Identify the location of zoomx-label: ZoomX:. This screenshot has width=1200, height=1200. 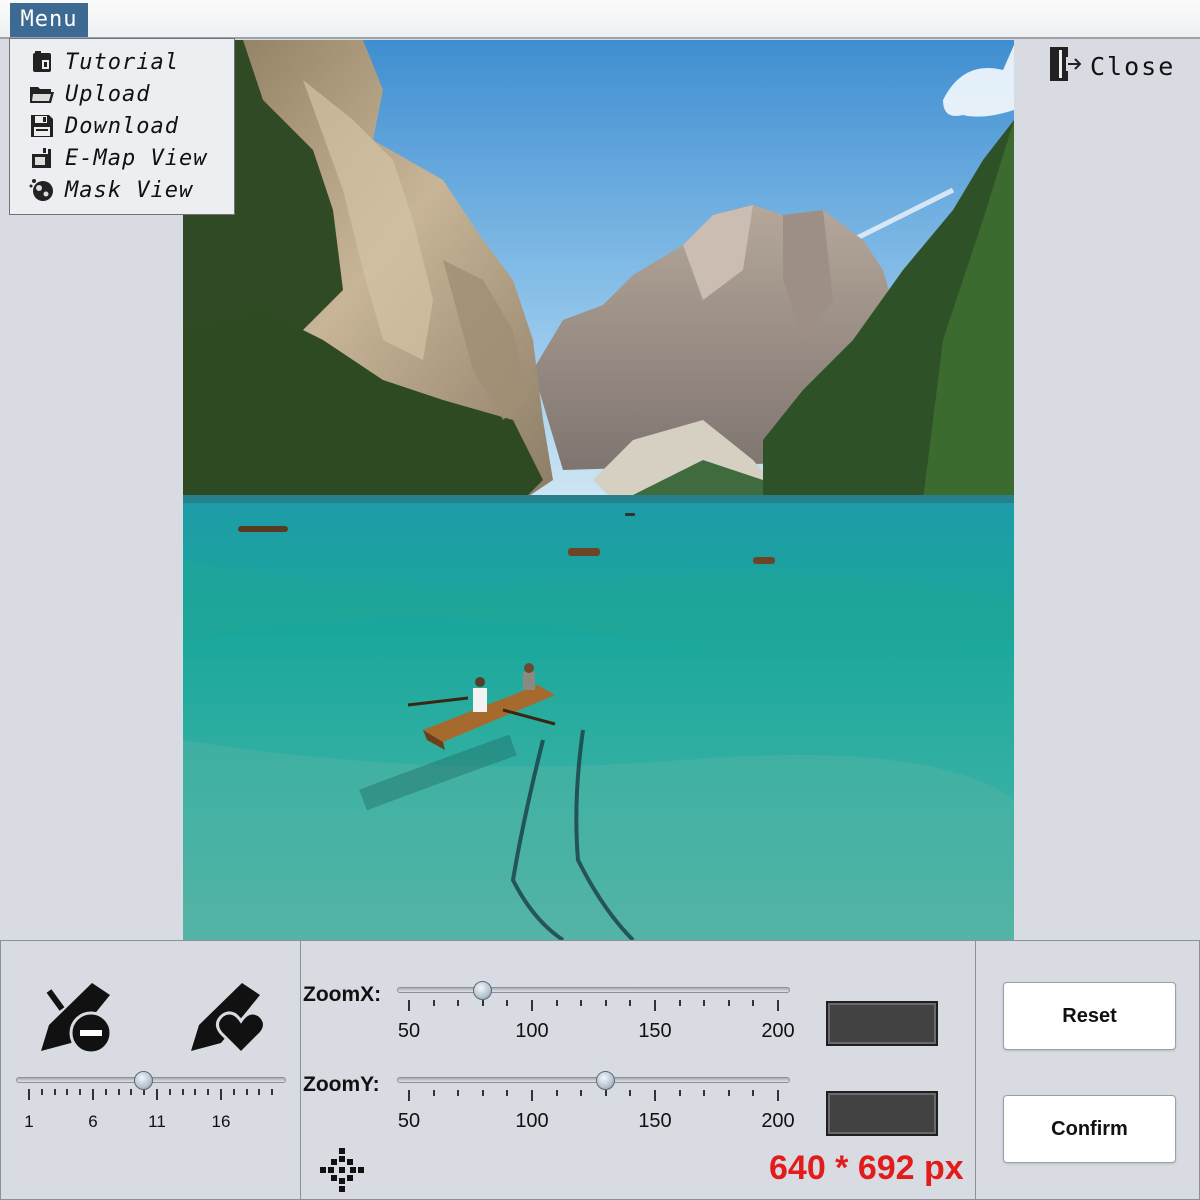
(342, 994).